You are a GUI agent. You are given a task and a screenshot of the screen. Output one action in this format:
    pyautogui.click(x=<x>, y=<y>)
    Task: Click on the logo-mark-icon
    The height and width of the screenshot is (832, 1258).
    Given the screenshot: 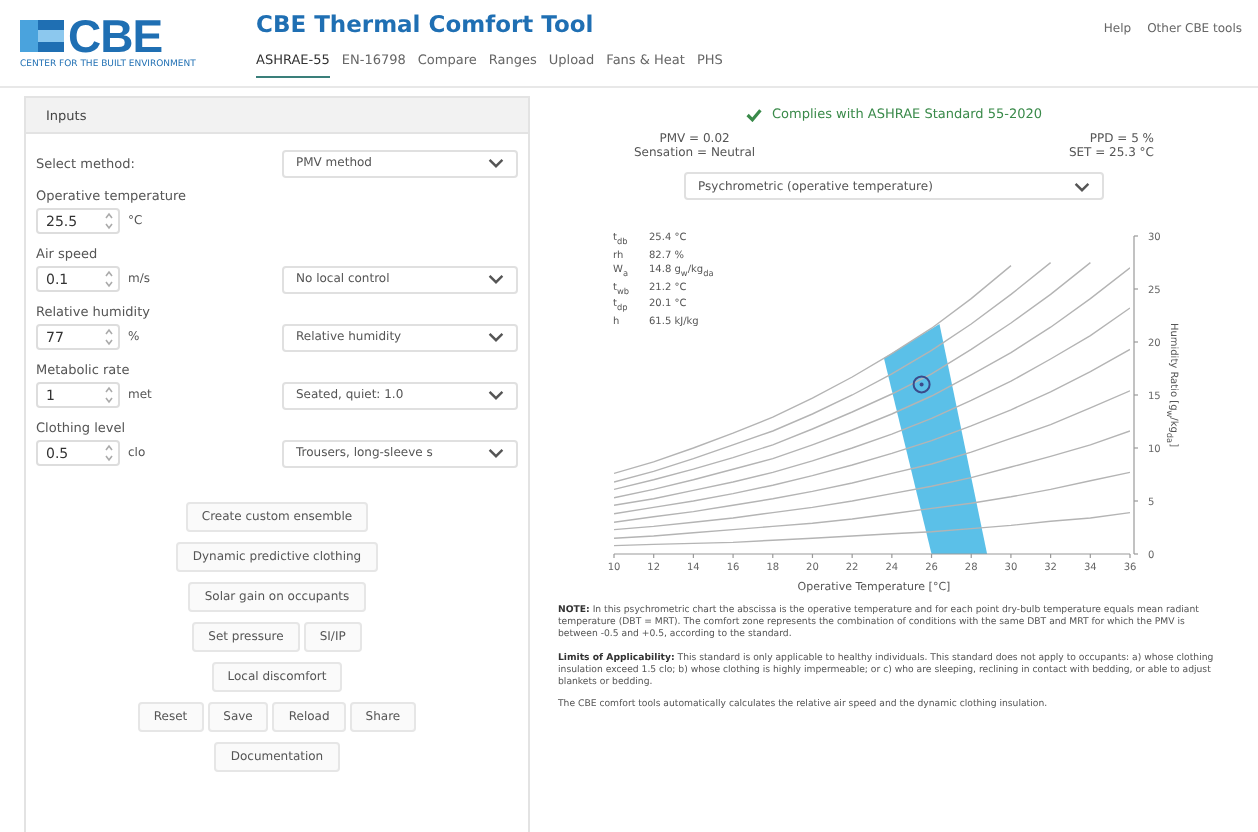 What is the action you would take?
    pyautogui.click(x=42, y=36)
    